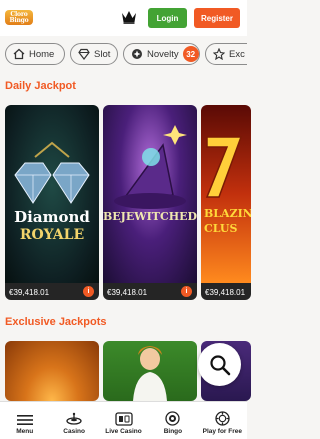  Describe the element at coordinates (237, 54) in the screenshot. I see `tab-exclusive-label: Exc` at that location.